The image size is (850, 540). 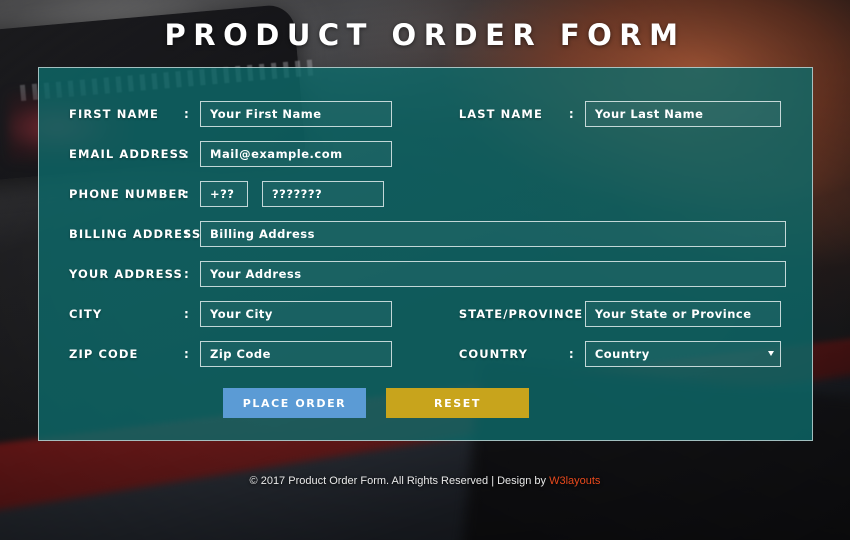 What do you see at coordinates (128, 154) in the screenshot?
I see `label-email-address: EMAIL ADDRESS` at bounding box center [128, 154].